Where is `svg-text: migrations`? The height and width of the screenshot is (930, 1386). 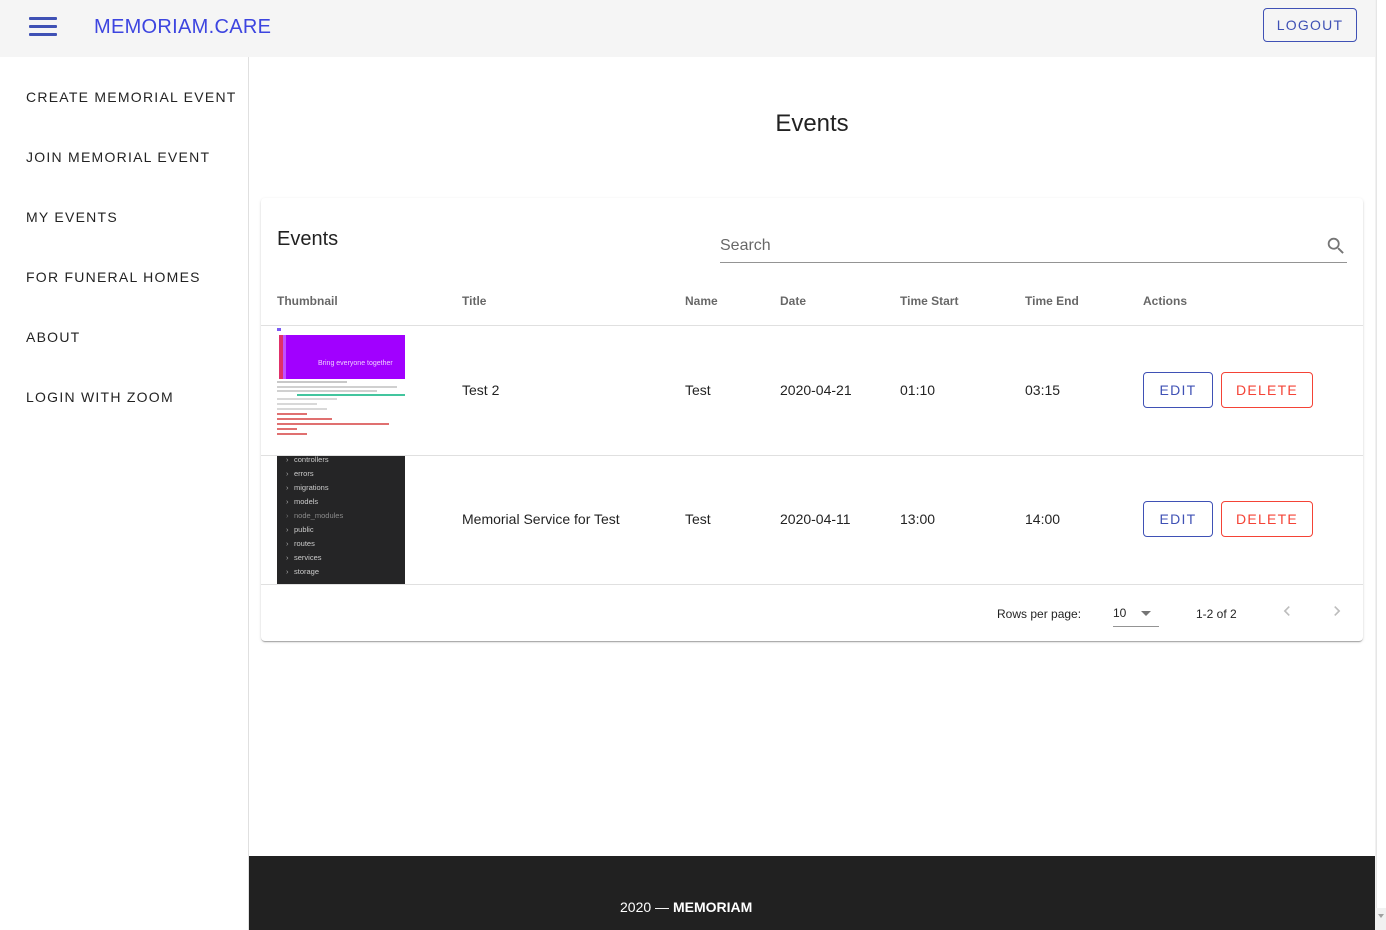
svg-text: migrations is located at coordinates (311, 487).